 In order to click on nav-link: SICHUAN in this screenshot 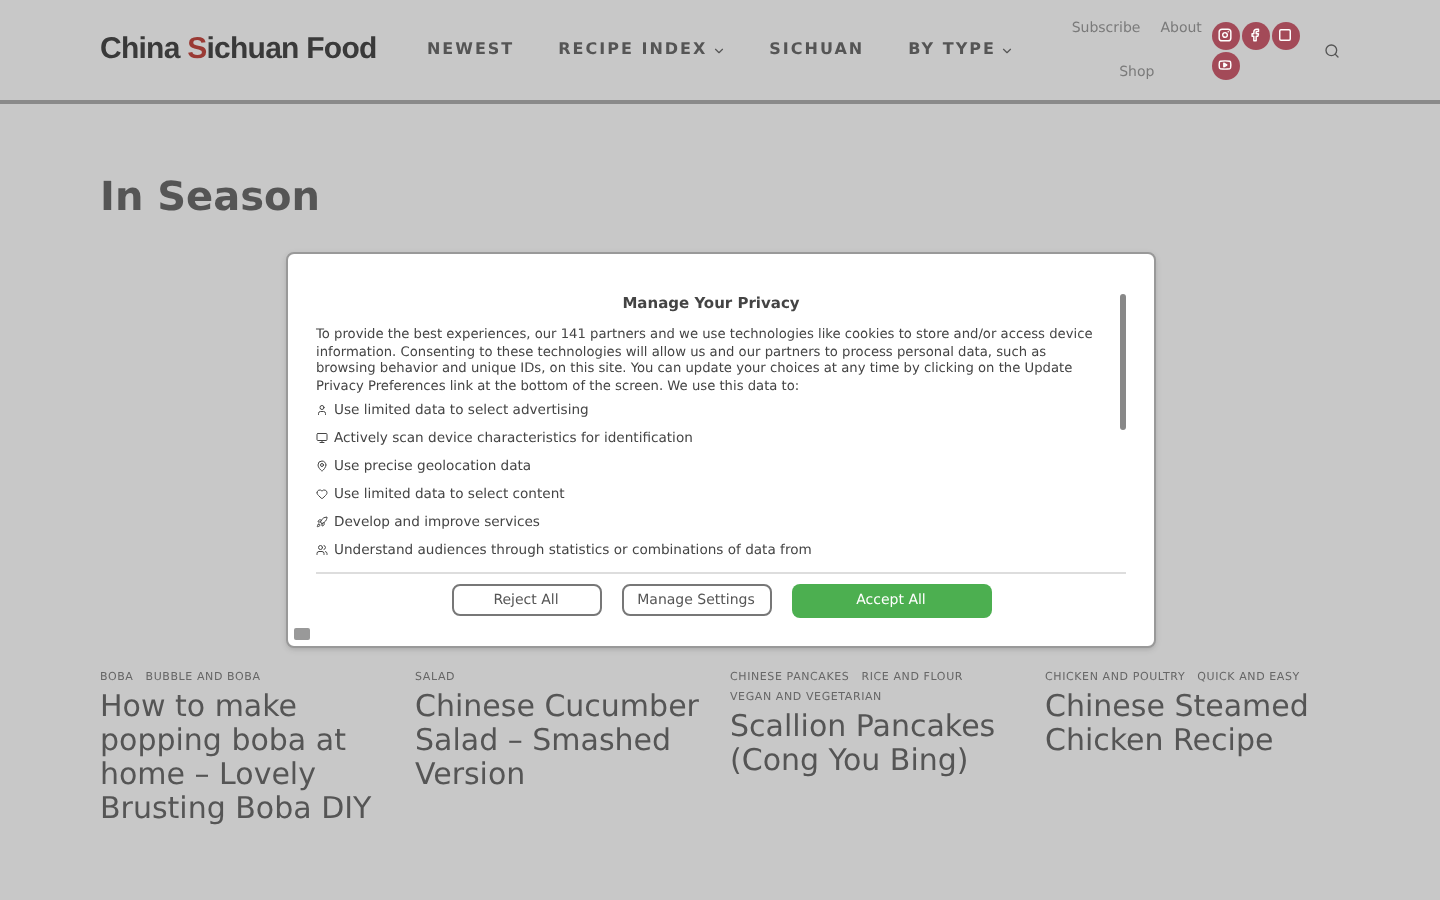, I will do `click(817, 50)`.